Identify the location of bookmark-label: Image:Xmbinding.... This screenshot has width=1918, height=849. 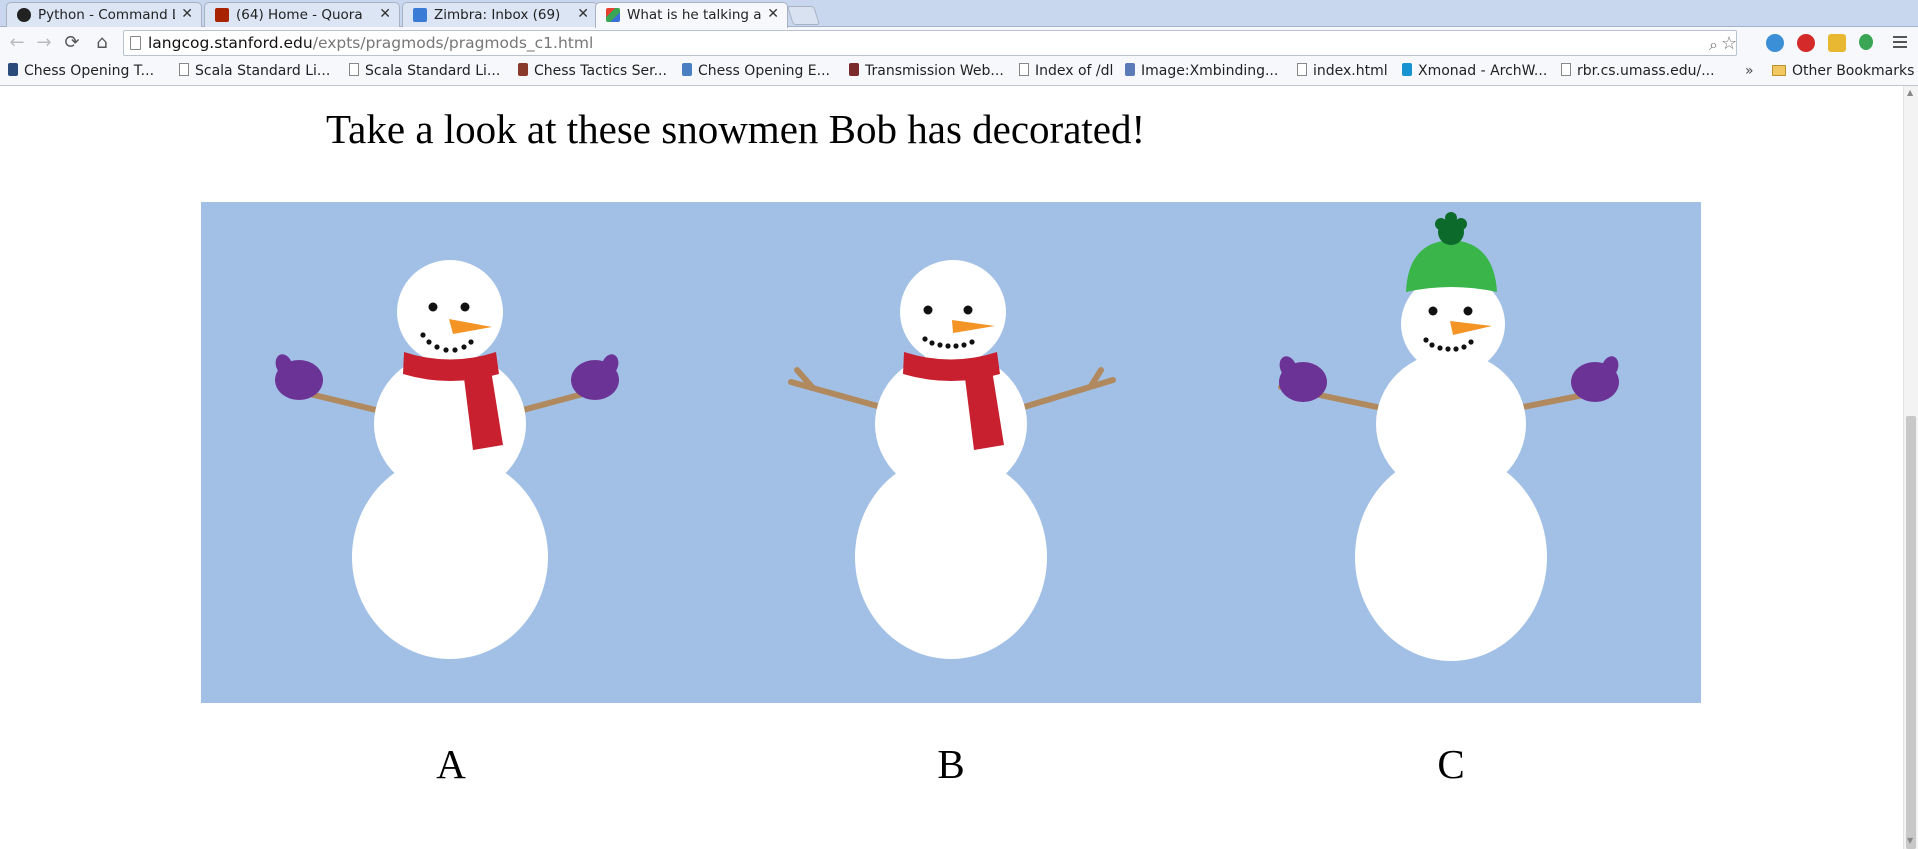
(1210, 71).